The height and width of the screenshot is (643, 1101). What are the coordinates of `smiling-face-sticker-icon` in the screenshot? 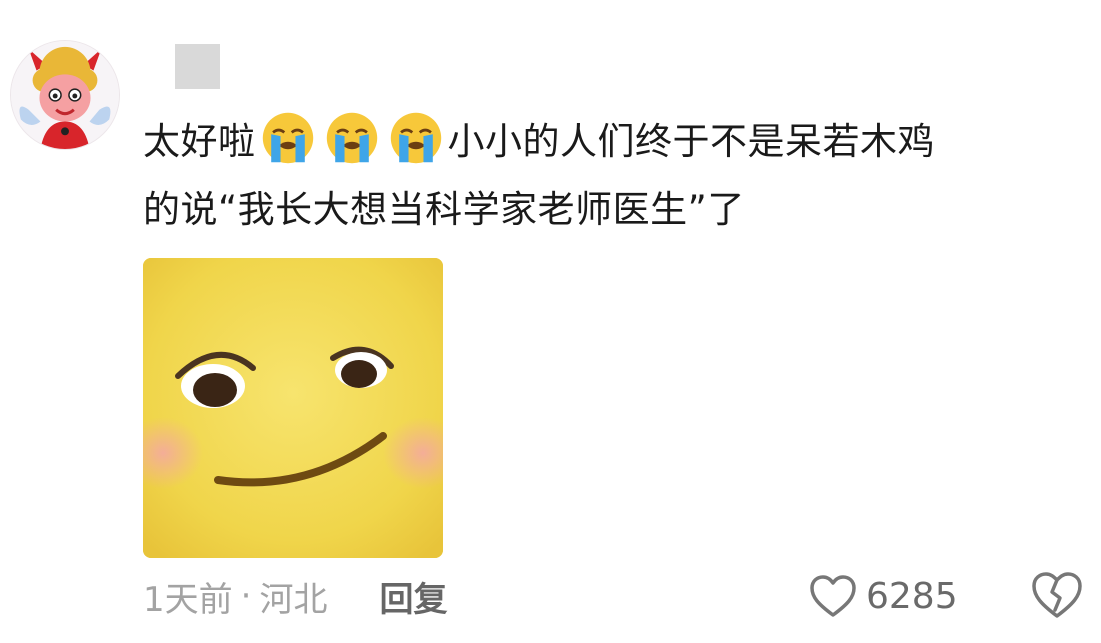 It's located at (293, 408).